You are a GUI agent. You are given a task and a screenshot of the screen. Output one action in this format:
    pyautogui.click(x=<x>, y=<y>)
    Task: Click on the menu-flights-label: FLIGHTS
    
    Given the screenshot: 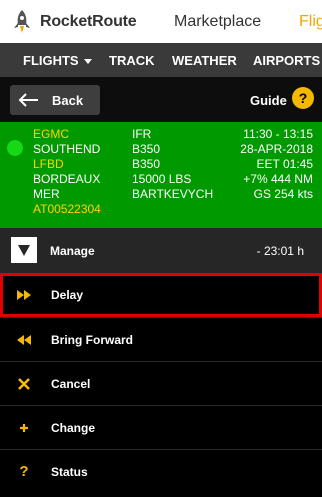 What is the action you would take?
    pyautogui.click(x=51, y=60)
    